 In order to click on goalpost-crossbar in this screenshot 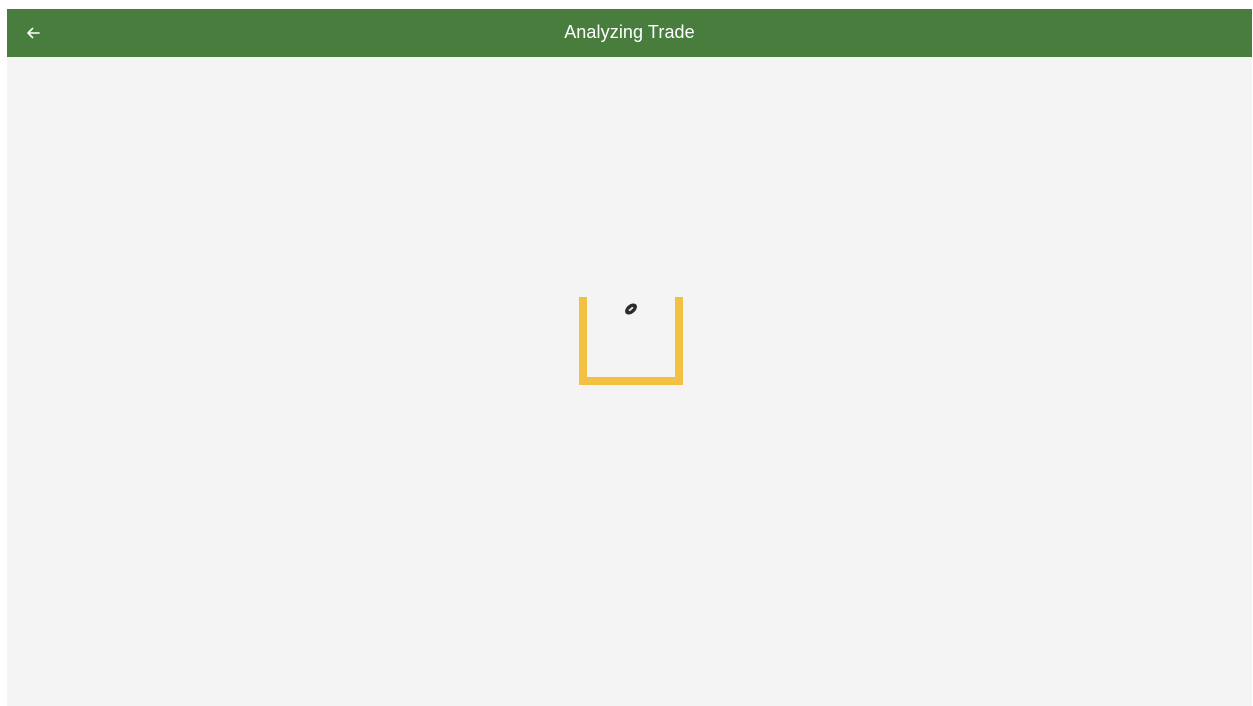, I will do `click(631, 381)`.